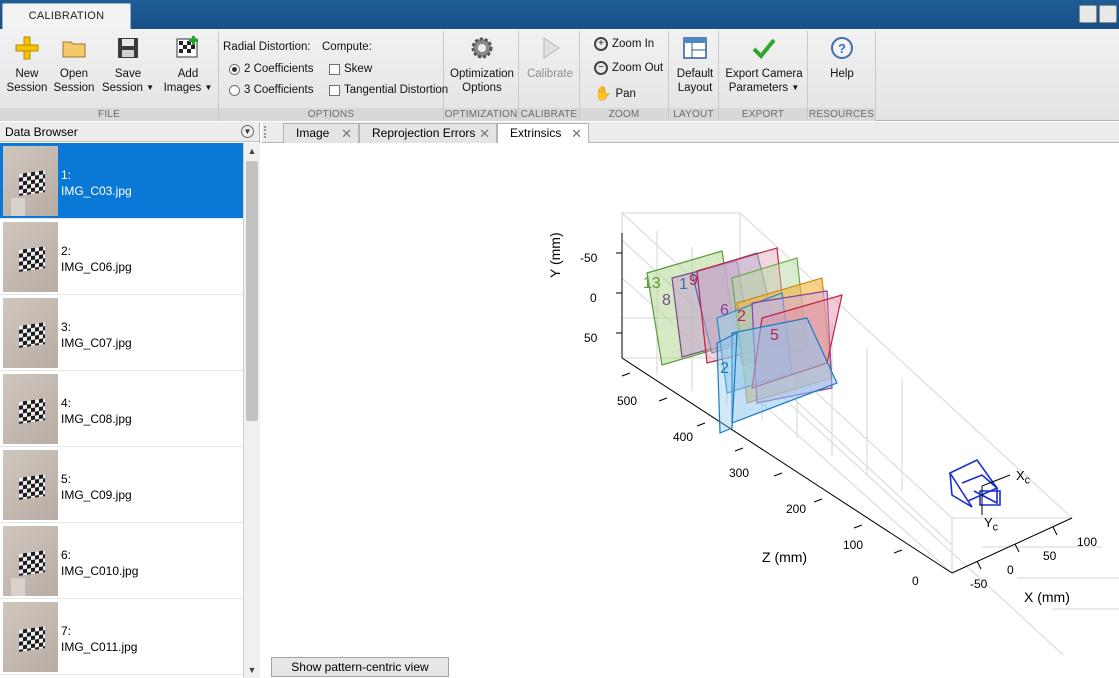  What do you see at coordinates (321, 133) in the screenshot?
I see `tab-image: Image ✕` at bounding box center [321, 133].